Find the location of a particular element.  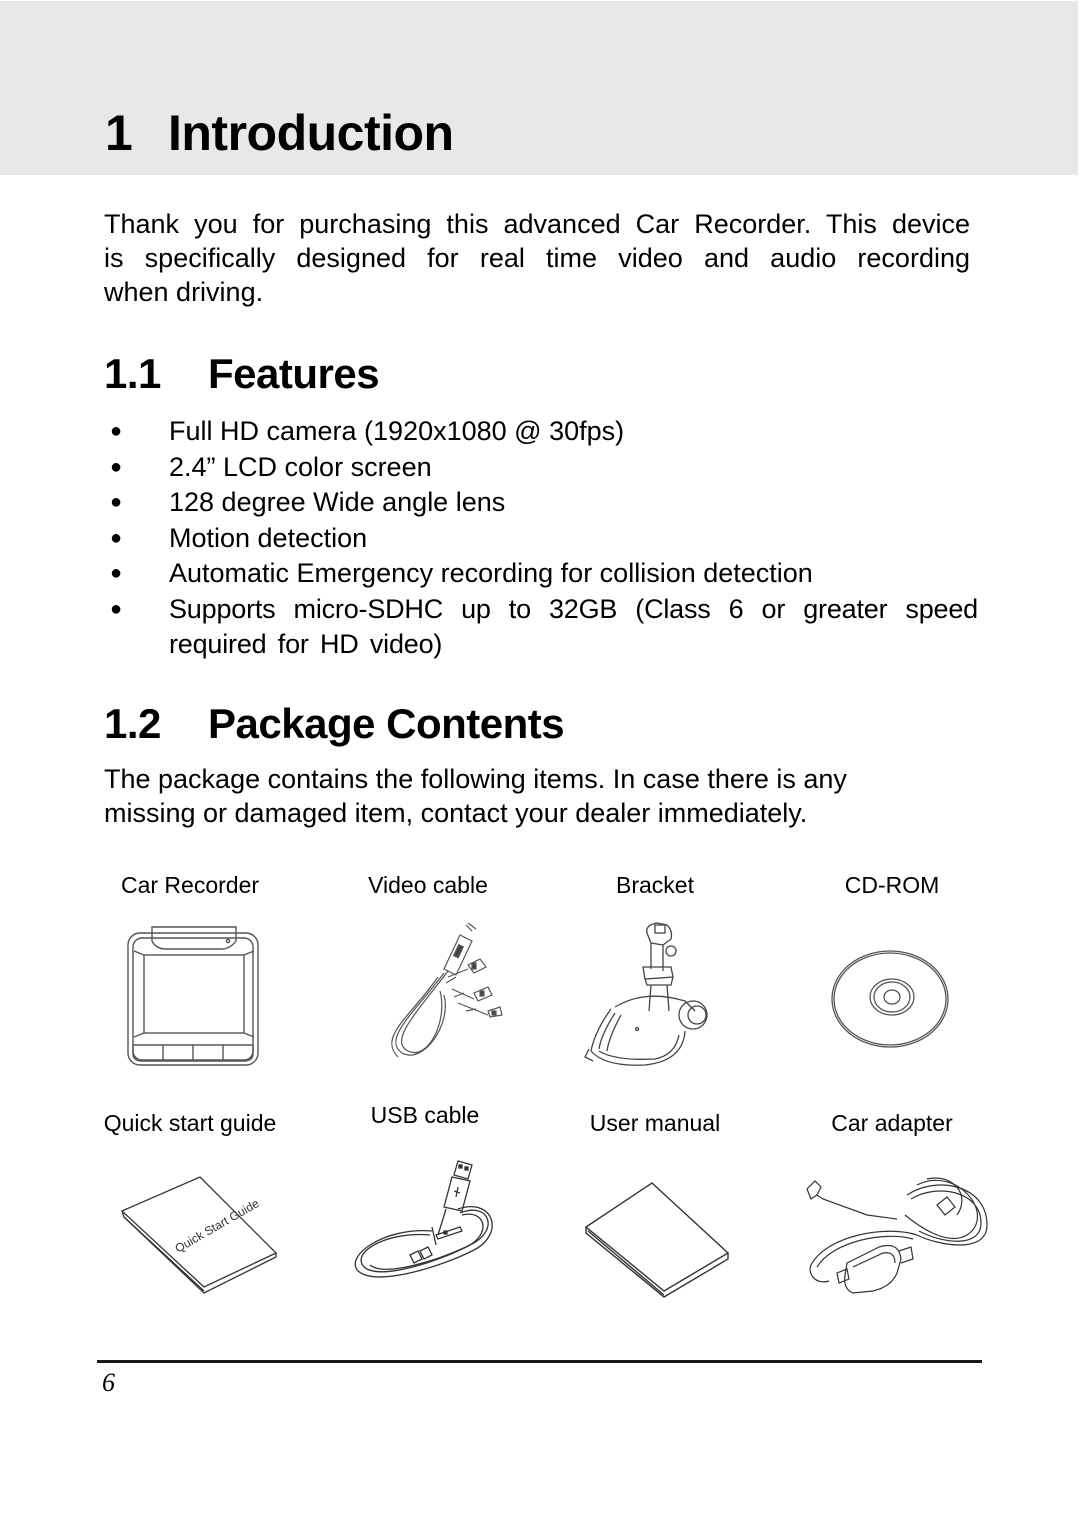

car-recorder-icon is located at coordinates (193, 996).